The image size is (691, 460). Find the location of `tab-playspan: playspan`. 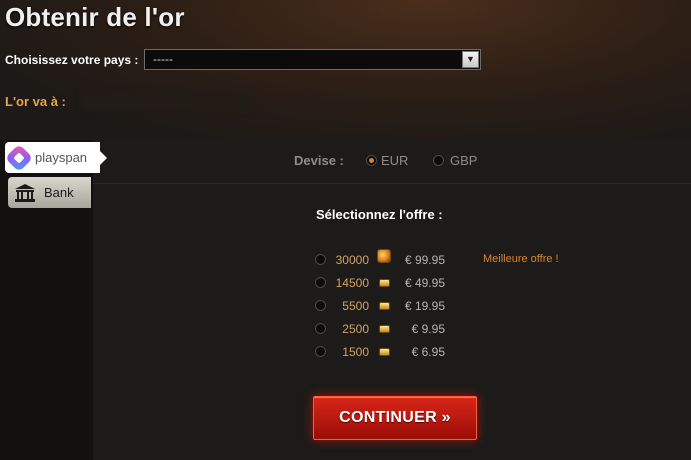

tab-playspan: playspan is located at coordinates (55, 157).